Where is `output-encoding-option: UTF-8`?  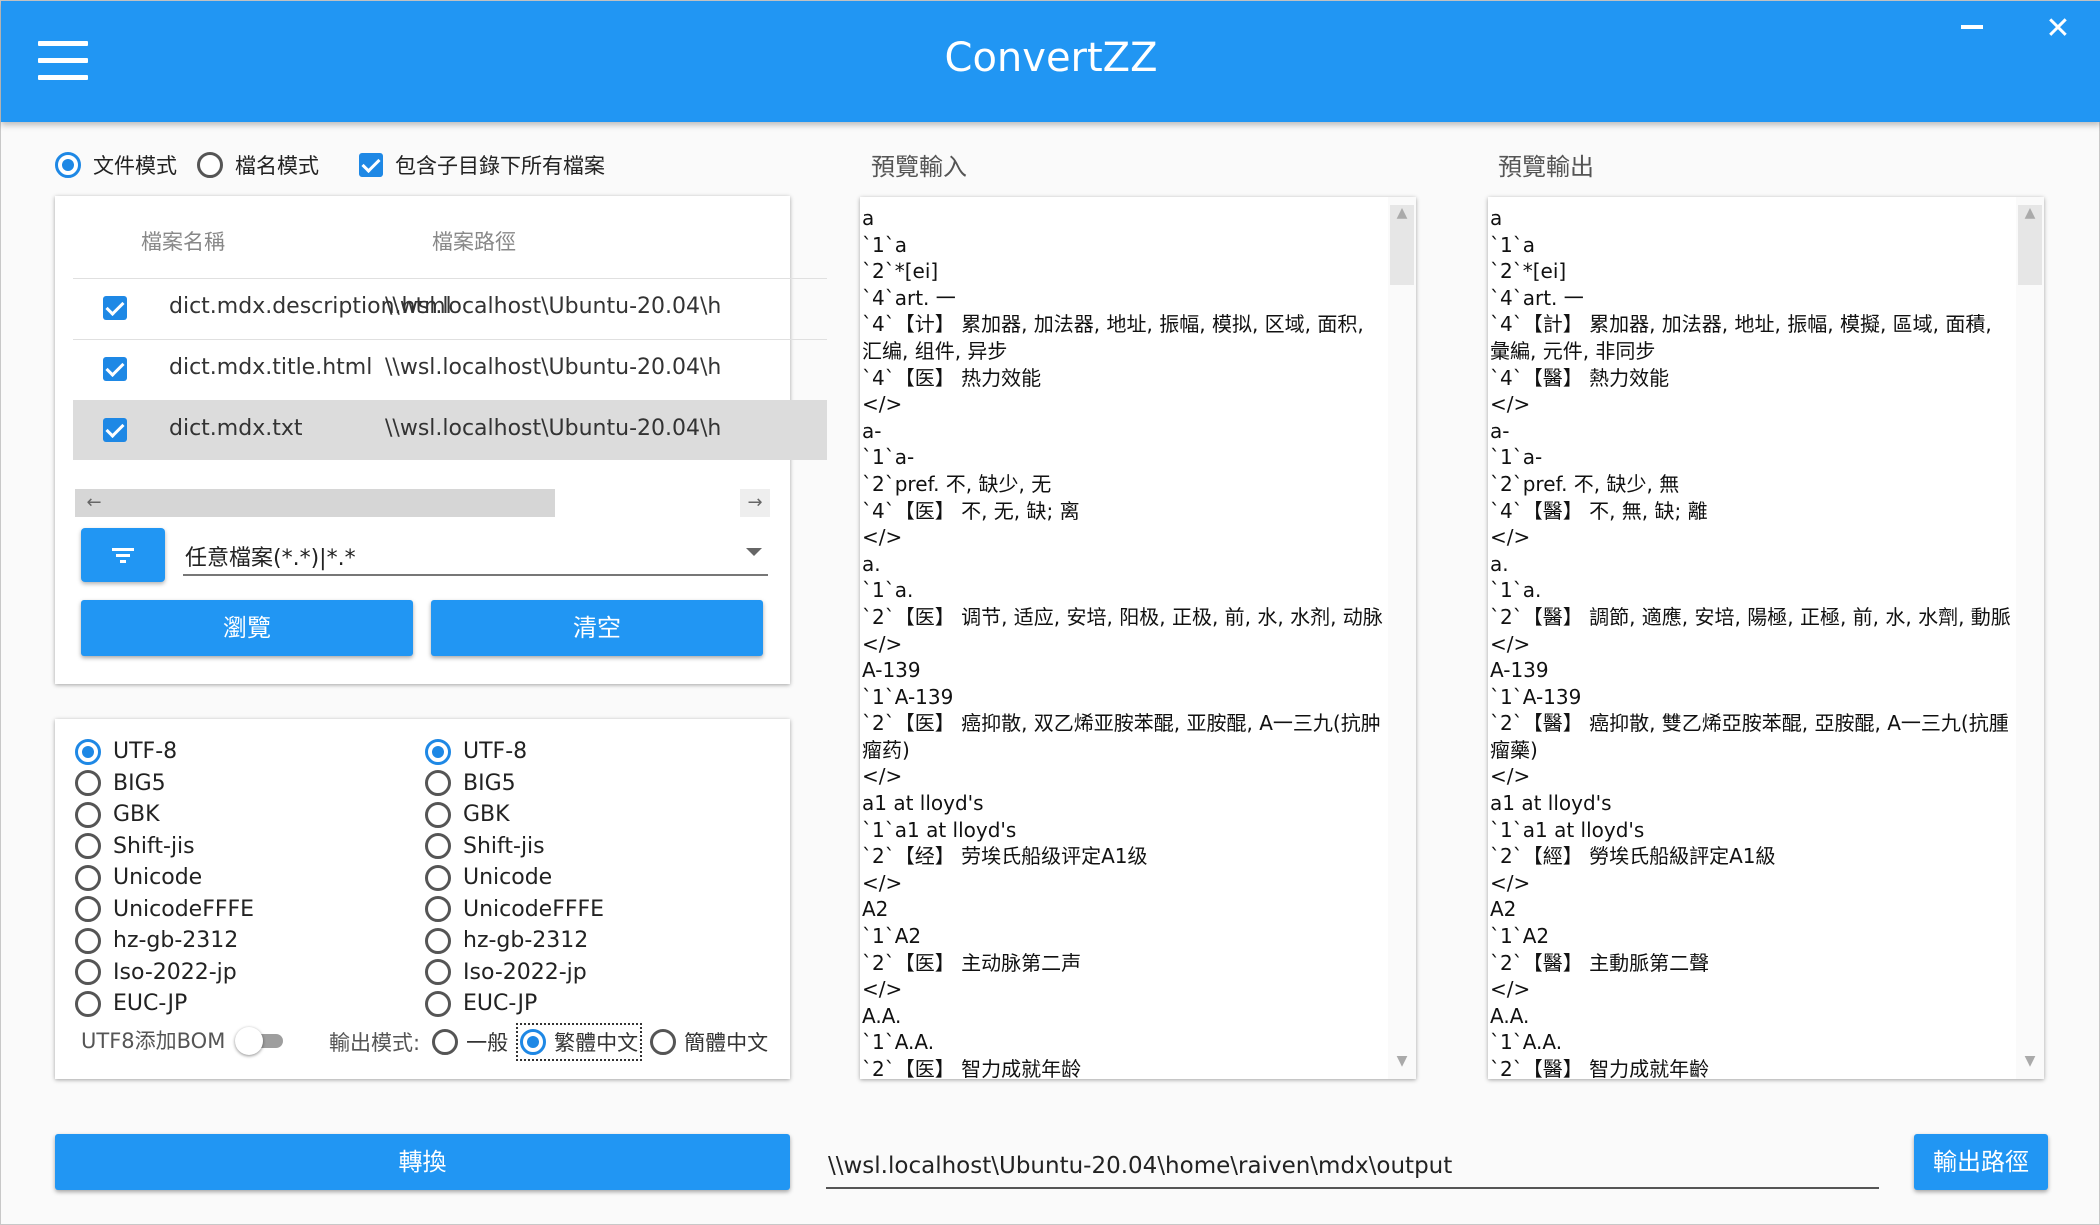
output-encoding-option: UTF-8 is located at coordinates (514, 752).